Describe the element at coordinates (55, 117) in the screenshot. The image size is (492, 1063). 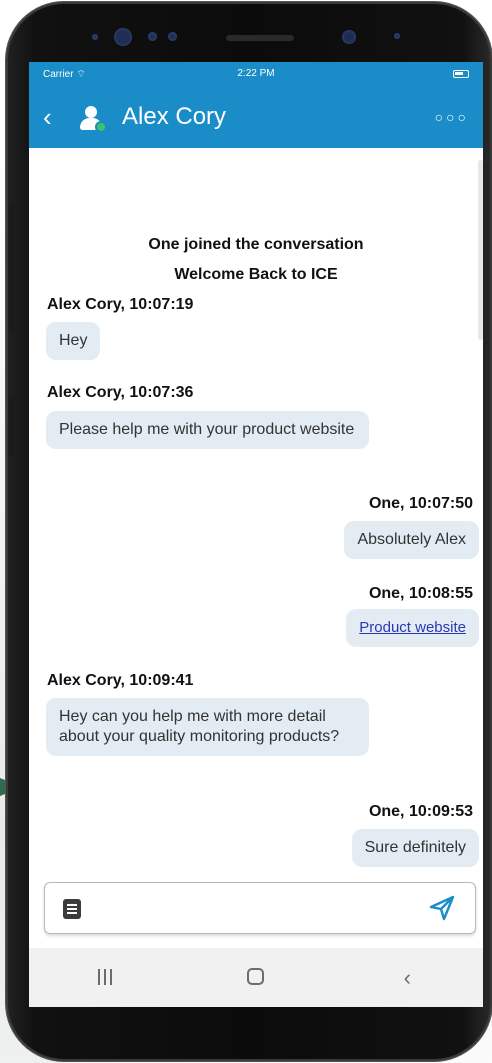
I see `chevron-left-icon: ‹` at that location.